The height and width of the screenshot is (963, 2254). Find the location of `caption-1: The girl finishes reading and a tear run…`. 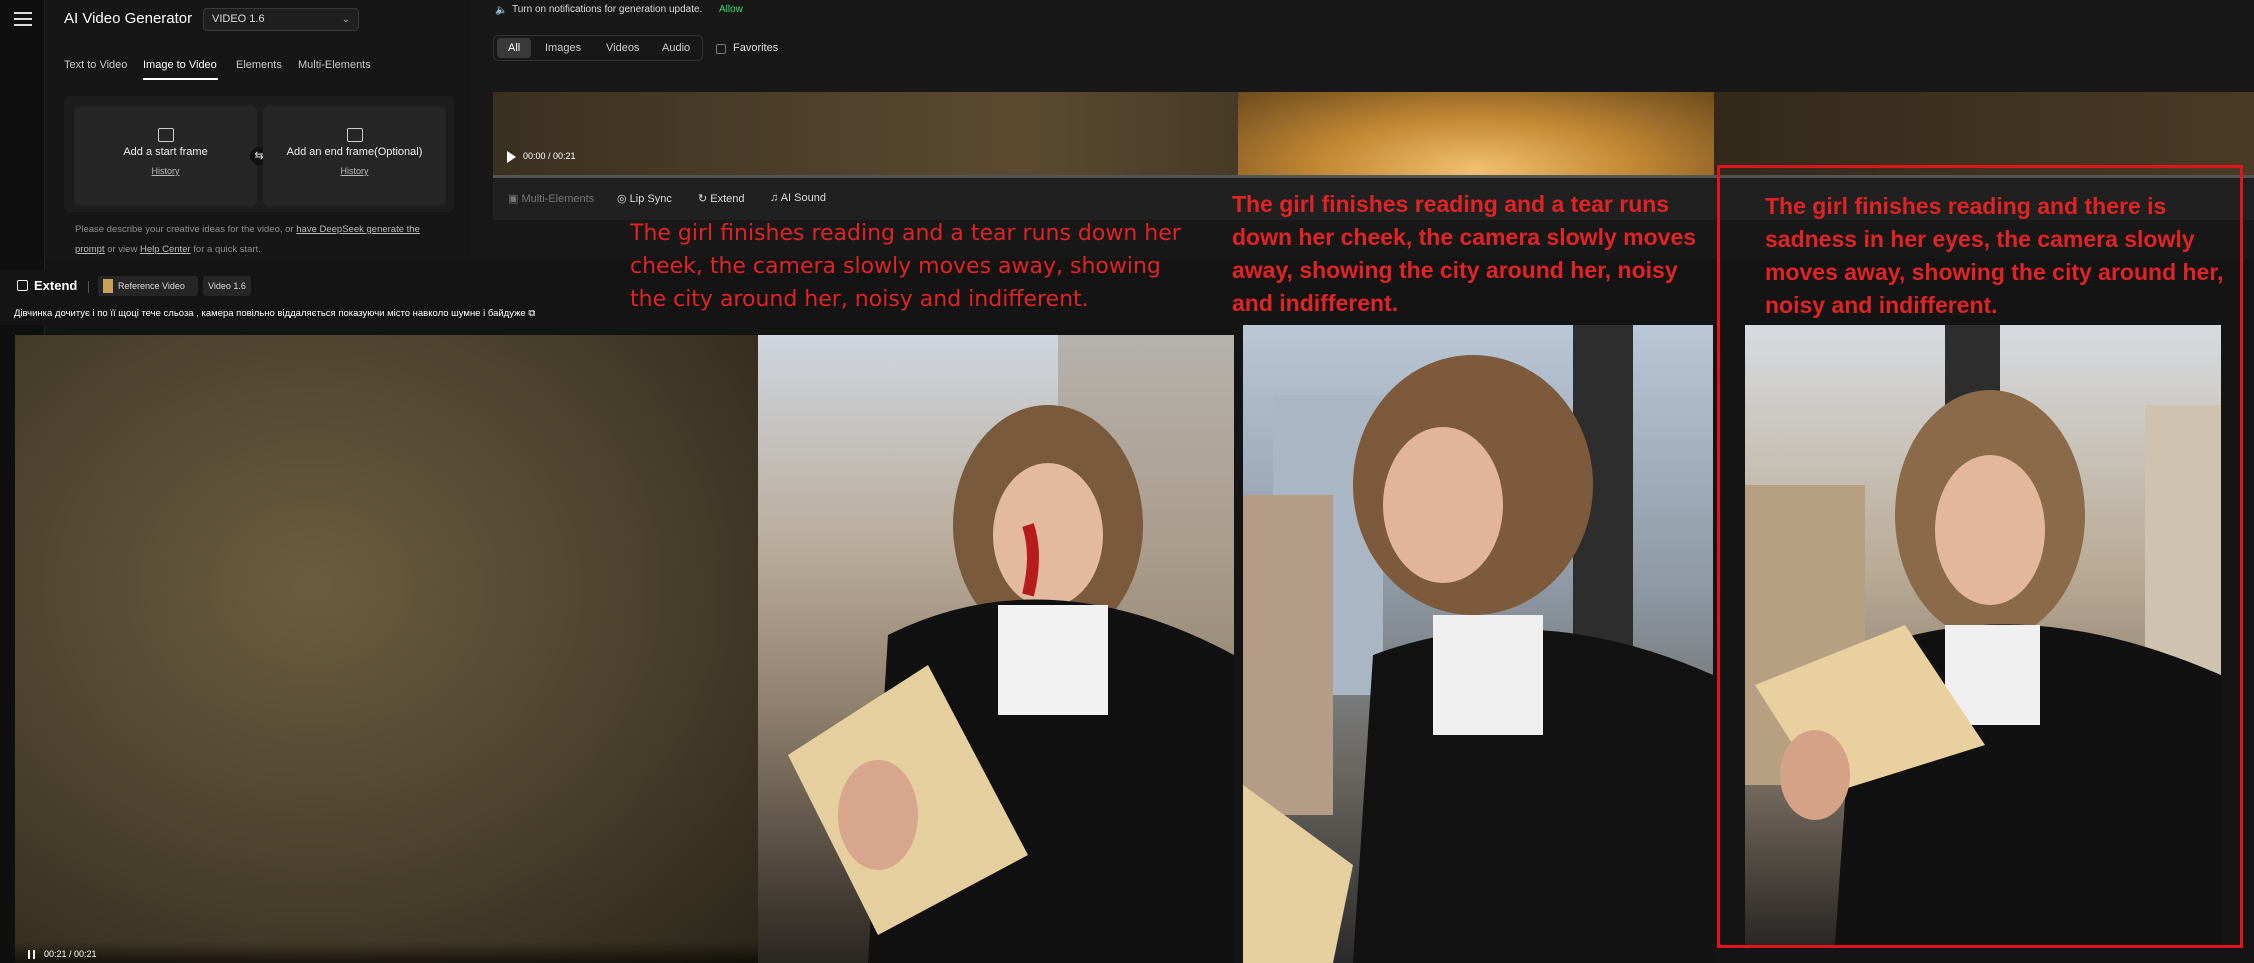

caption-1: The girl finishes reading and a tear run… is located at coordinates (905, 266).